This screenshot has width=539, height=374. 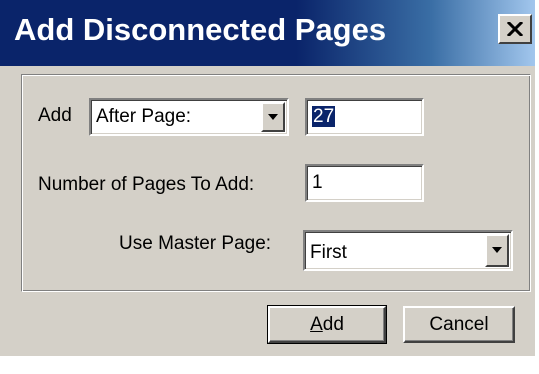 What do you see at coordinates (328, 252) in the screenshot?
I see `master-page-value: First` at bounding box center [328, 252].